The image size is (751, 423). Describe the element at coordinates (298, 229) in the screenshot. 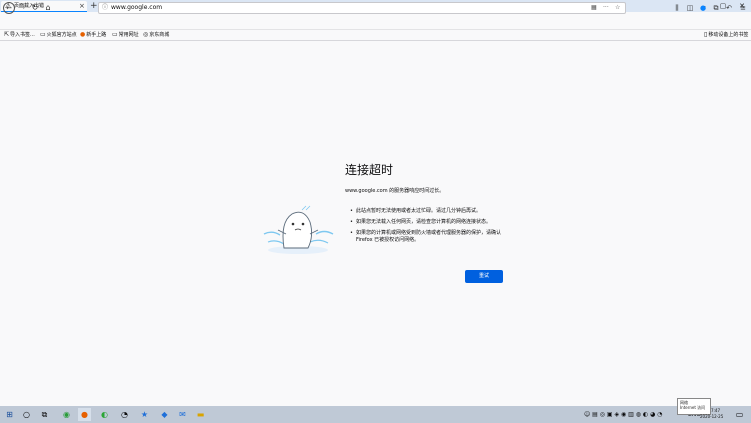

I see `timeout-illustration-icon` at that location.